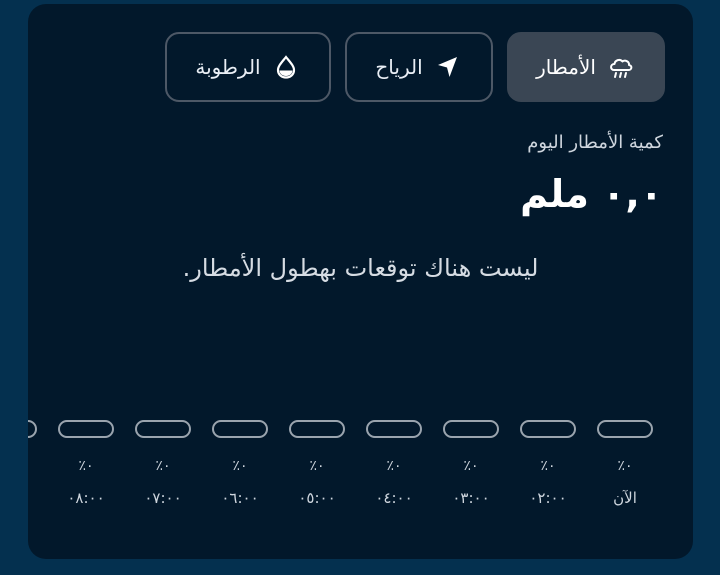 This screenshot has height=575, width=720. What do you see at coordinates (625, 498) in the screenshot?
I see `hour-label: الآن` at bounding box center [625, 498].